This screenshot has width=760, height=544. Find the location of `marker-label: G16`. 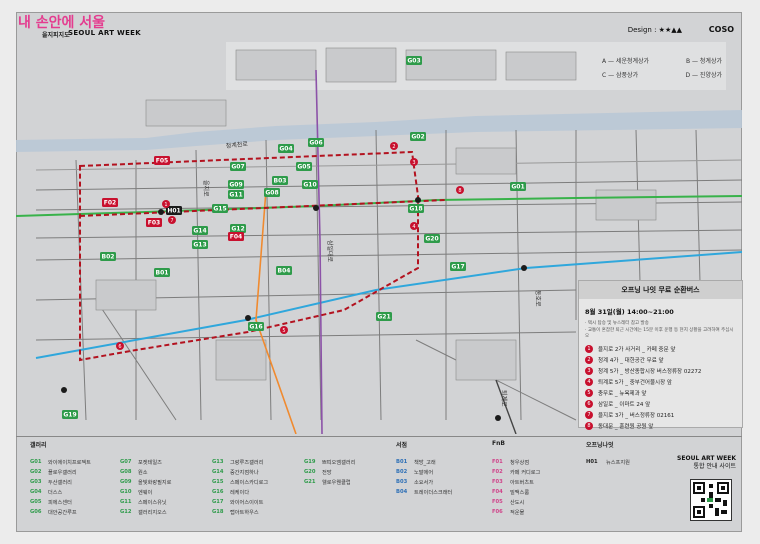

marker-label: G16 is located at coordinates (255, 327).